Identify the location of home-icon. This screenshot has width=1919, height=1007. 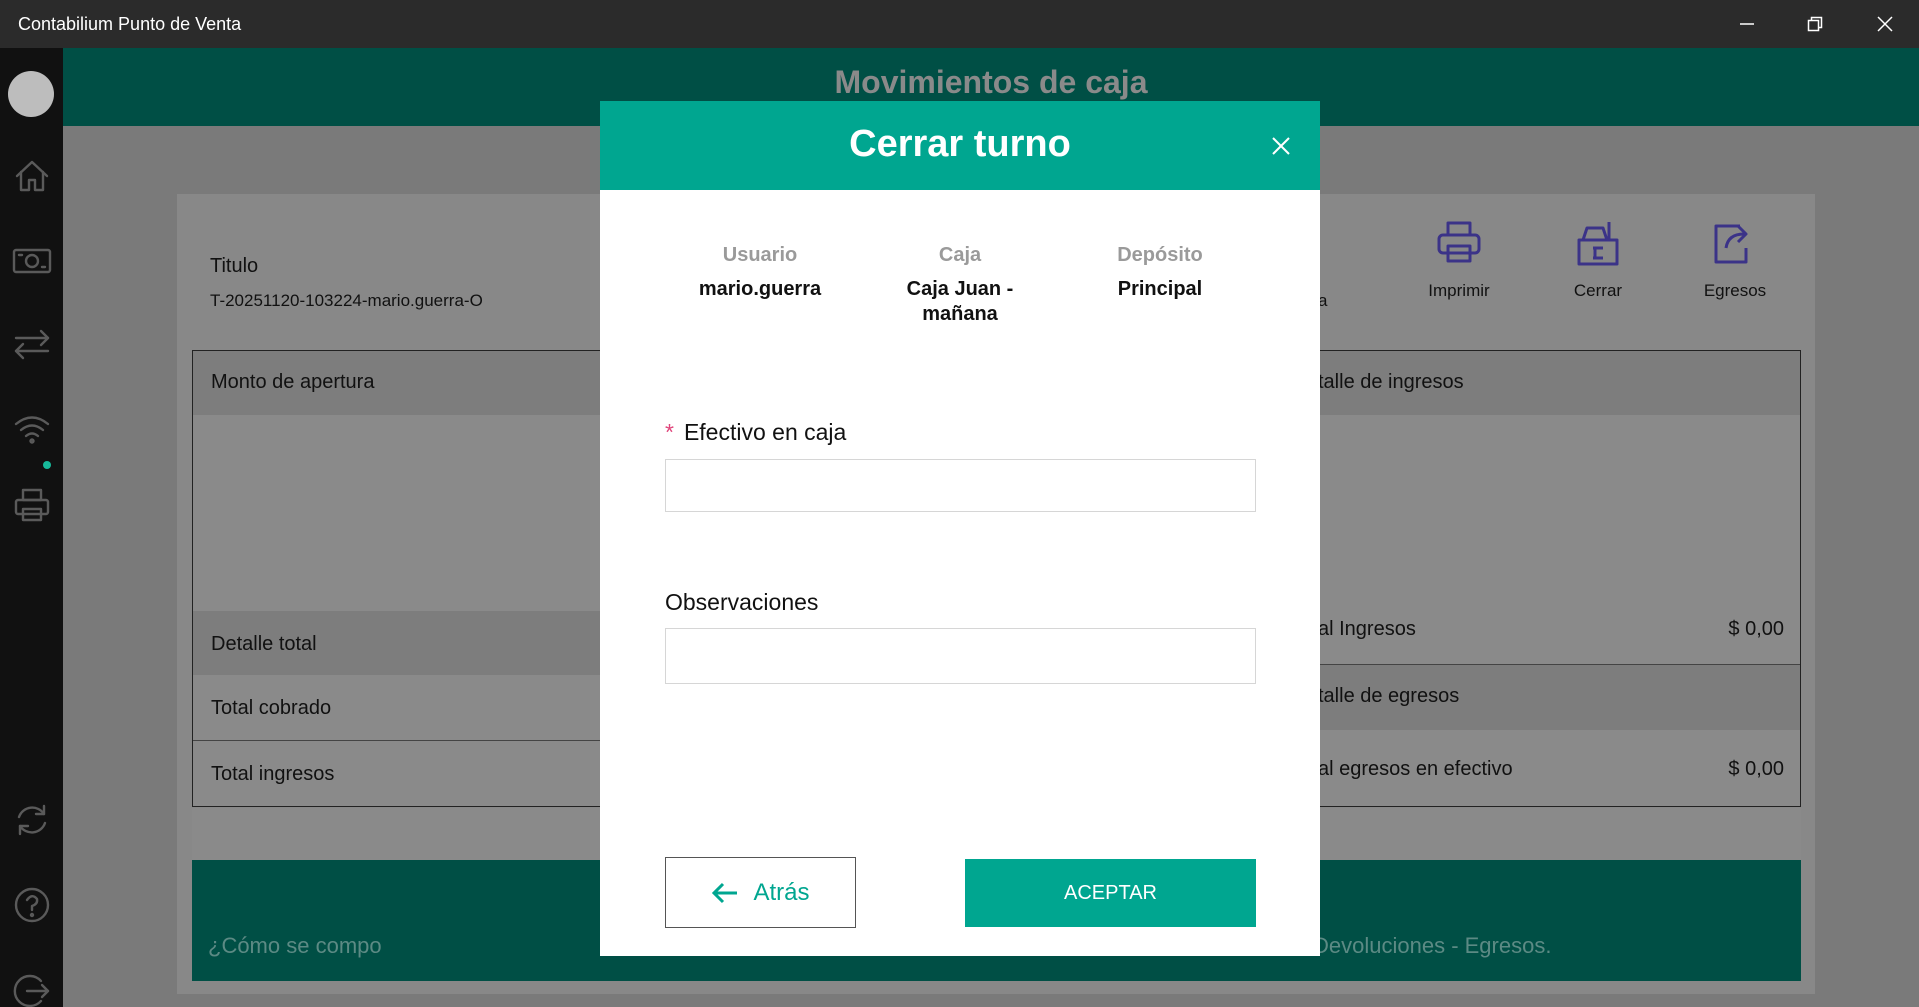
(31, 176).